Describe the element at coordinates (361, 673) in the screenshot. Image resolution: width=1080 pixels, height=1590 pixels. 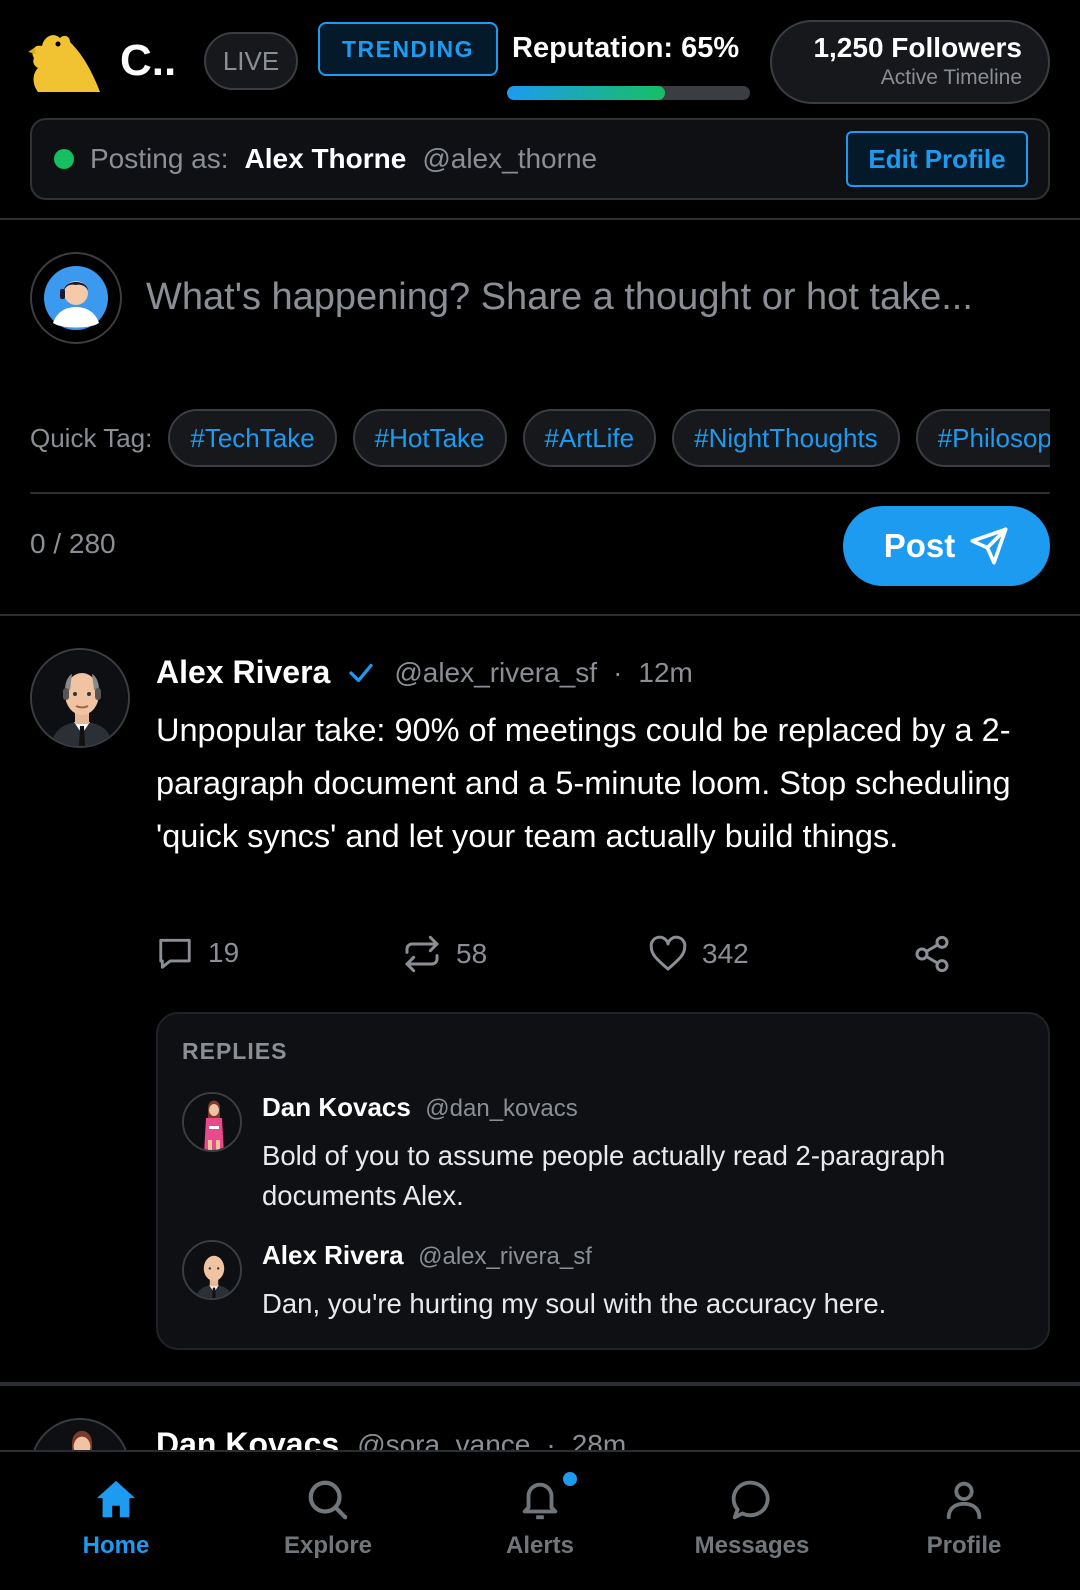
I see `verified-check-icon` at that location.